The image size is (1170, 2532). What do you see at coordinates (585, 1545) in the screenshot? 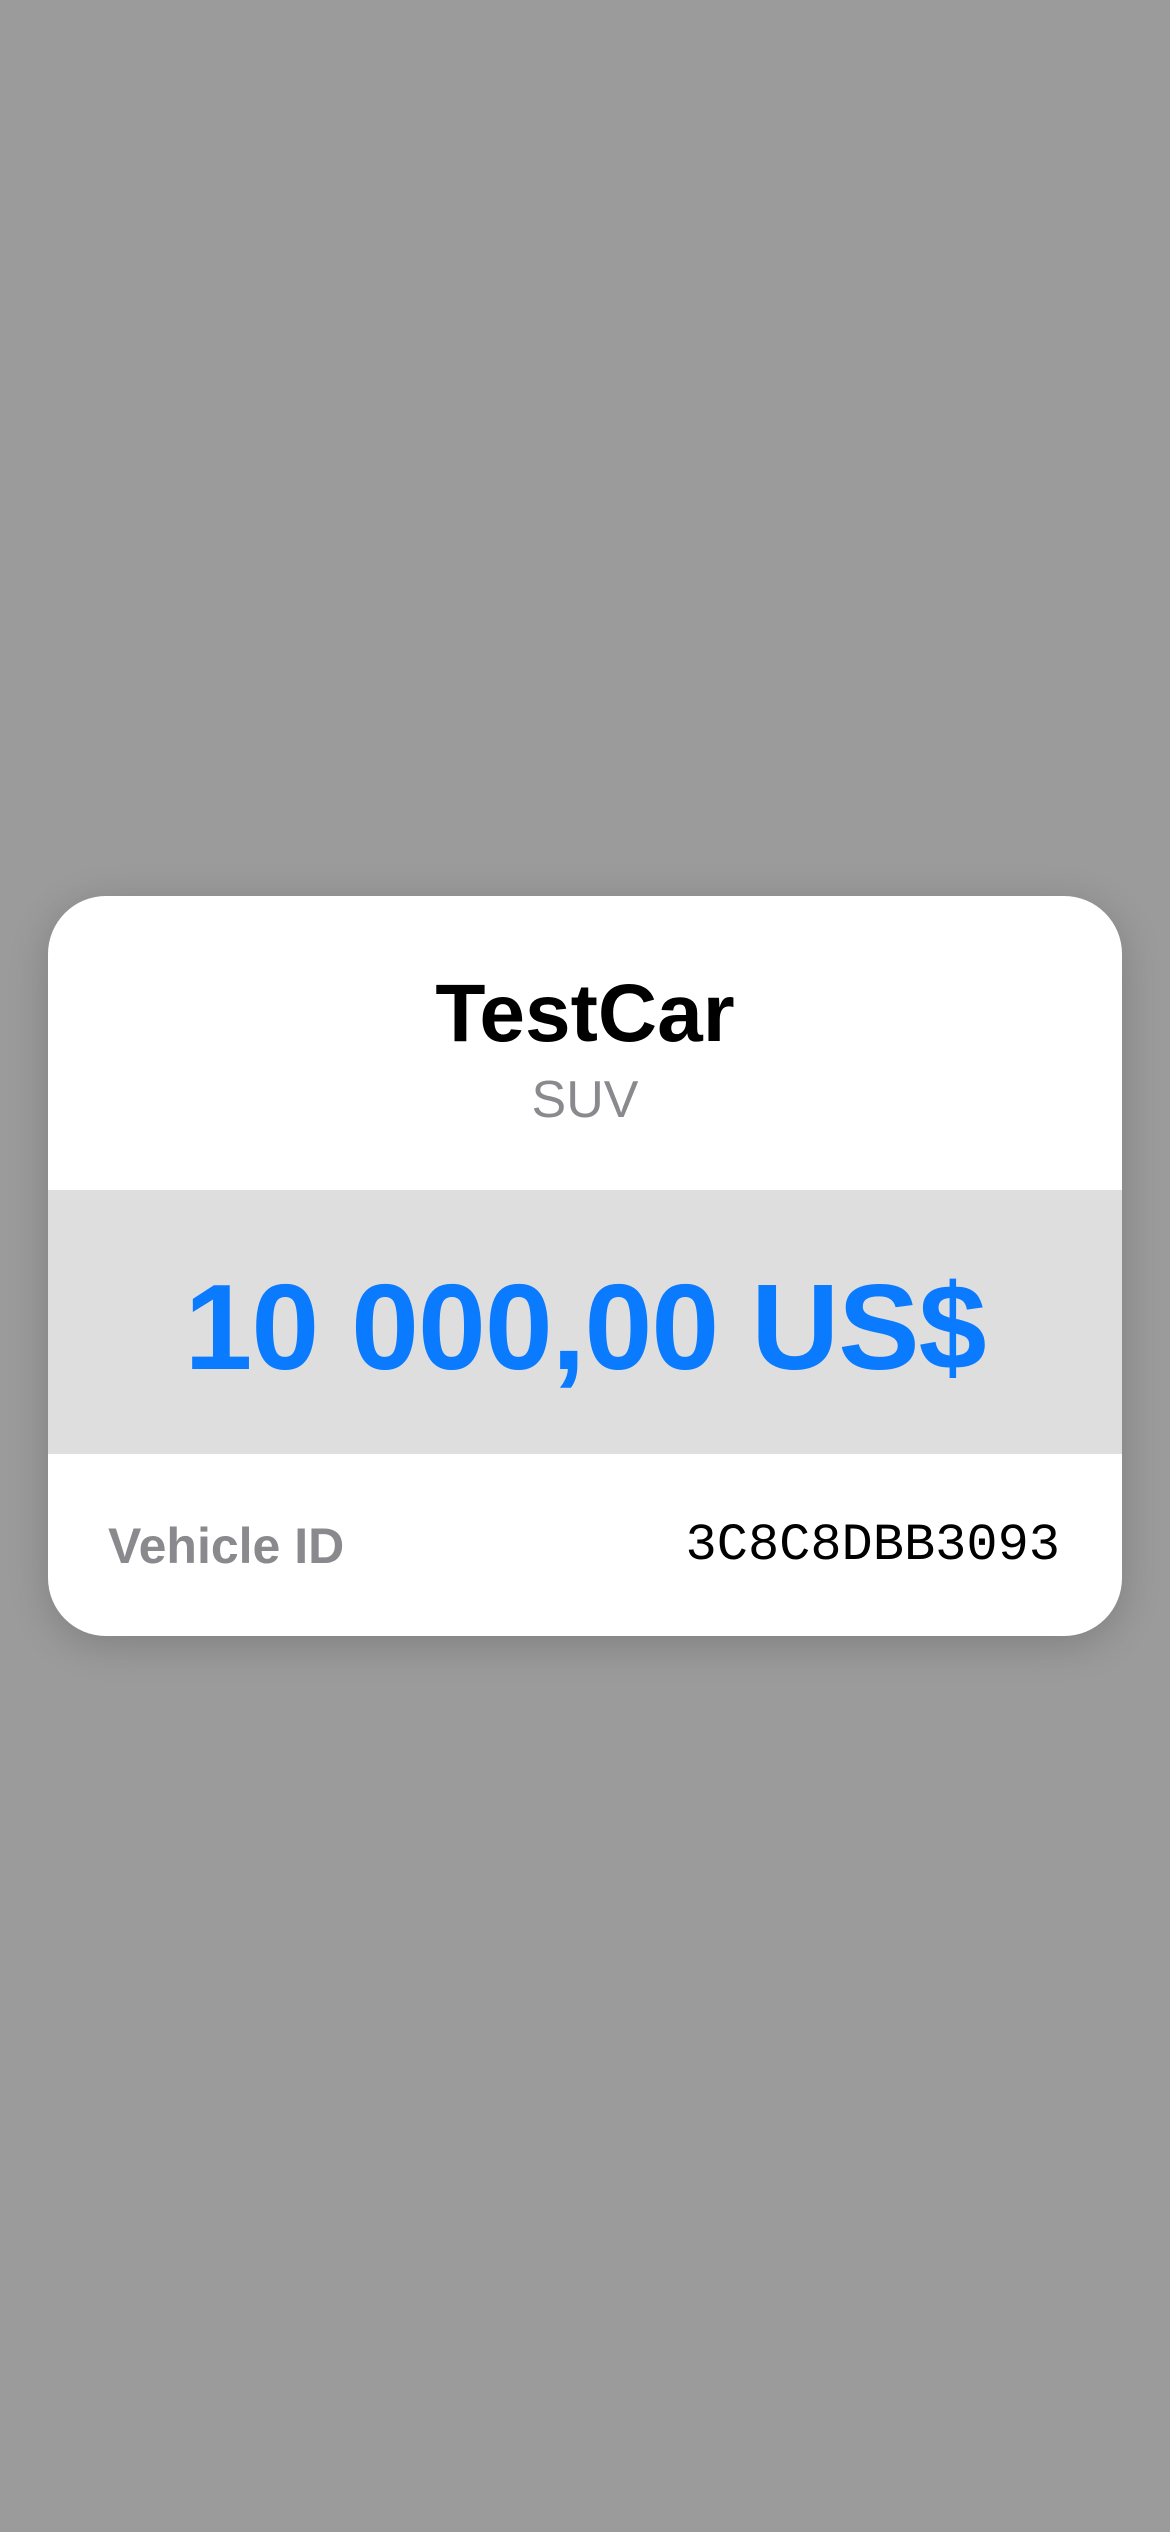
I see `vehicle-id-row: Vehicle ID 3C8C8DBB3093` at bounding box center [585, 1545].